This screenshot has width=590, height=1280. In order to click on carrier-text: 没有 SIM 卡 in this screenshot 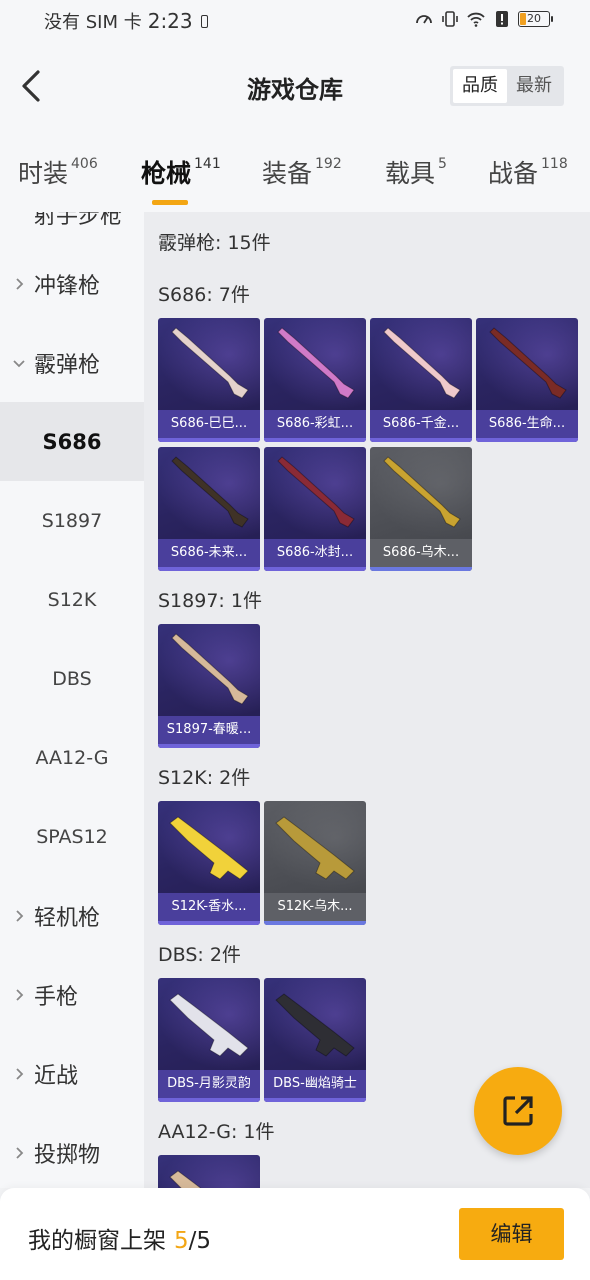, I will do `click(93, 22)`.